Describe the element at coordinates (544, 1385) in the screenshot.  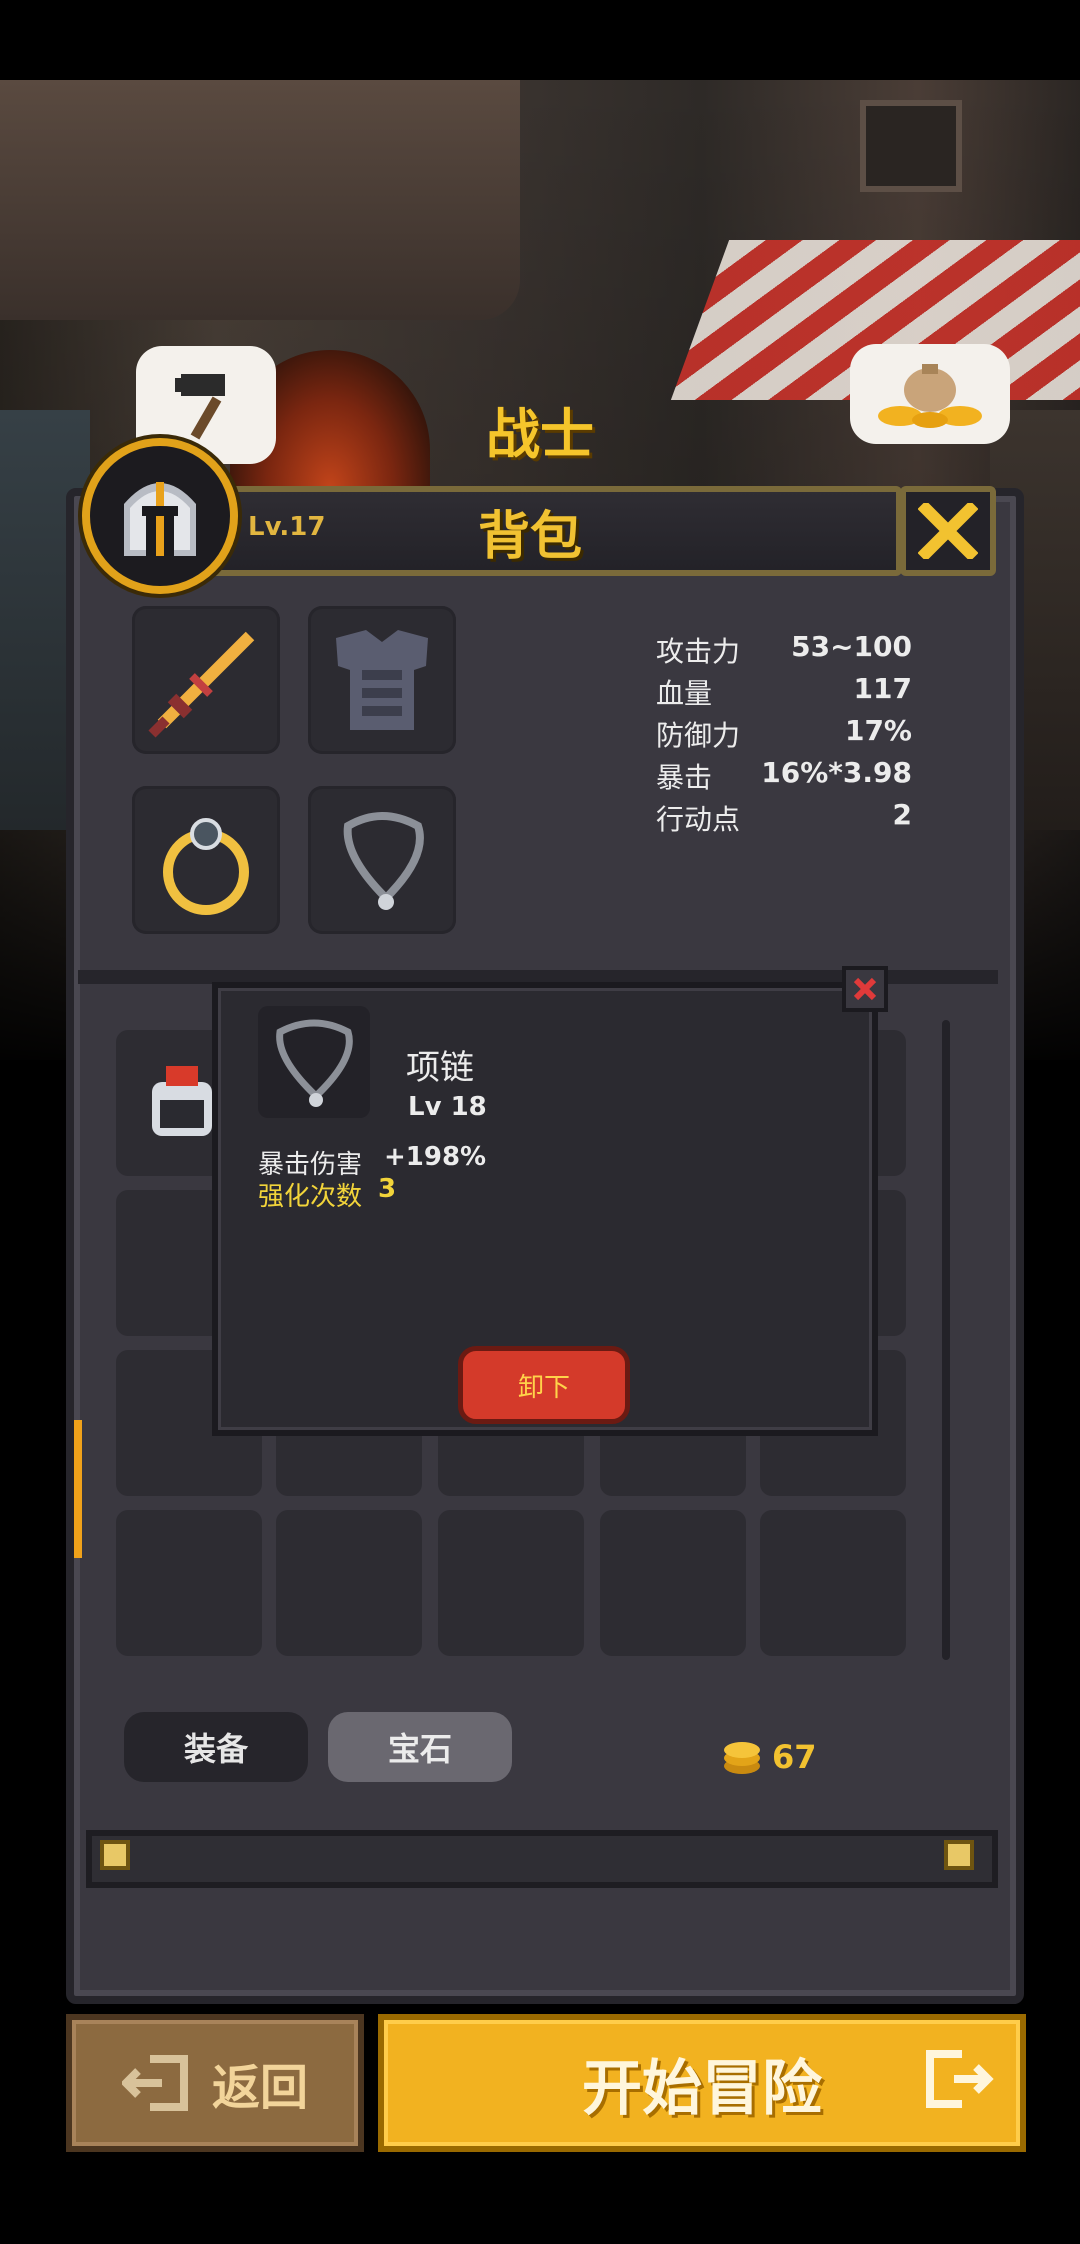
I see `unequip-button: 卸下` at that location.